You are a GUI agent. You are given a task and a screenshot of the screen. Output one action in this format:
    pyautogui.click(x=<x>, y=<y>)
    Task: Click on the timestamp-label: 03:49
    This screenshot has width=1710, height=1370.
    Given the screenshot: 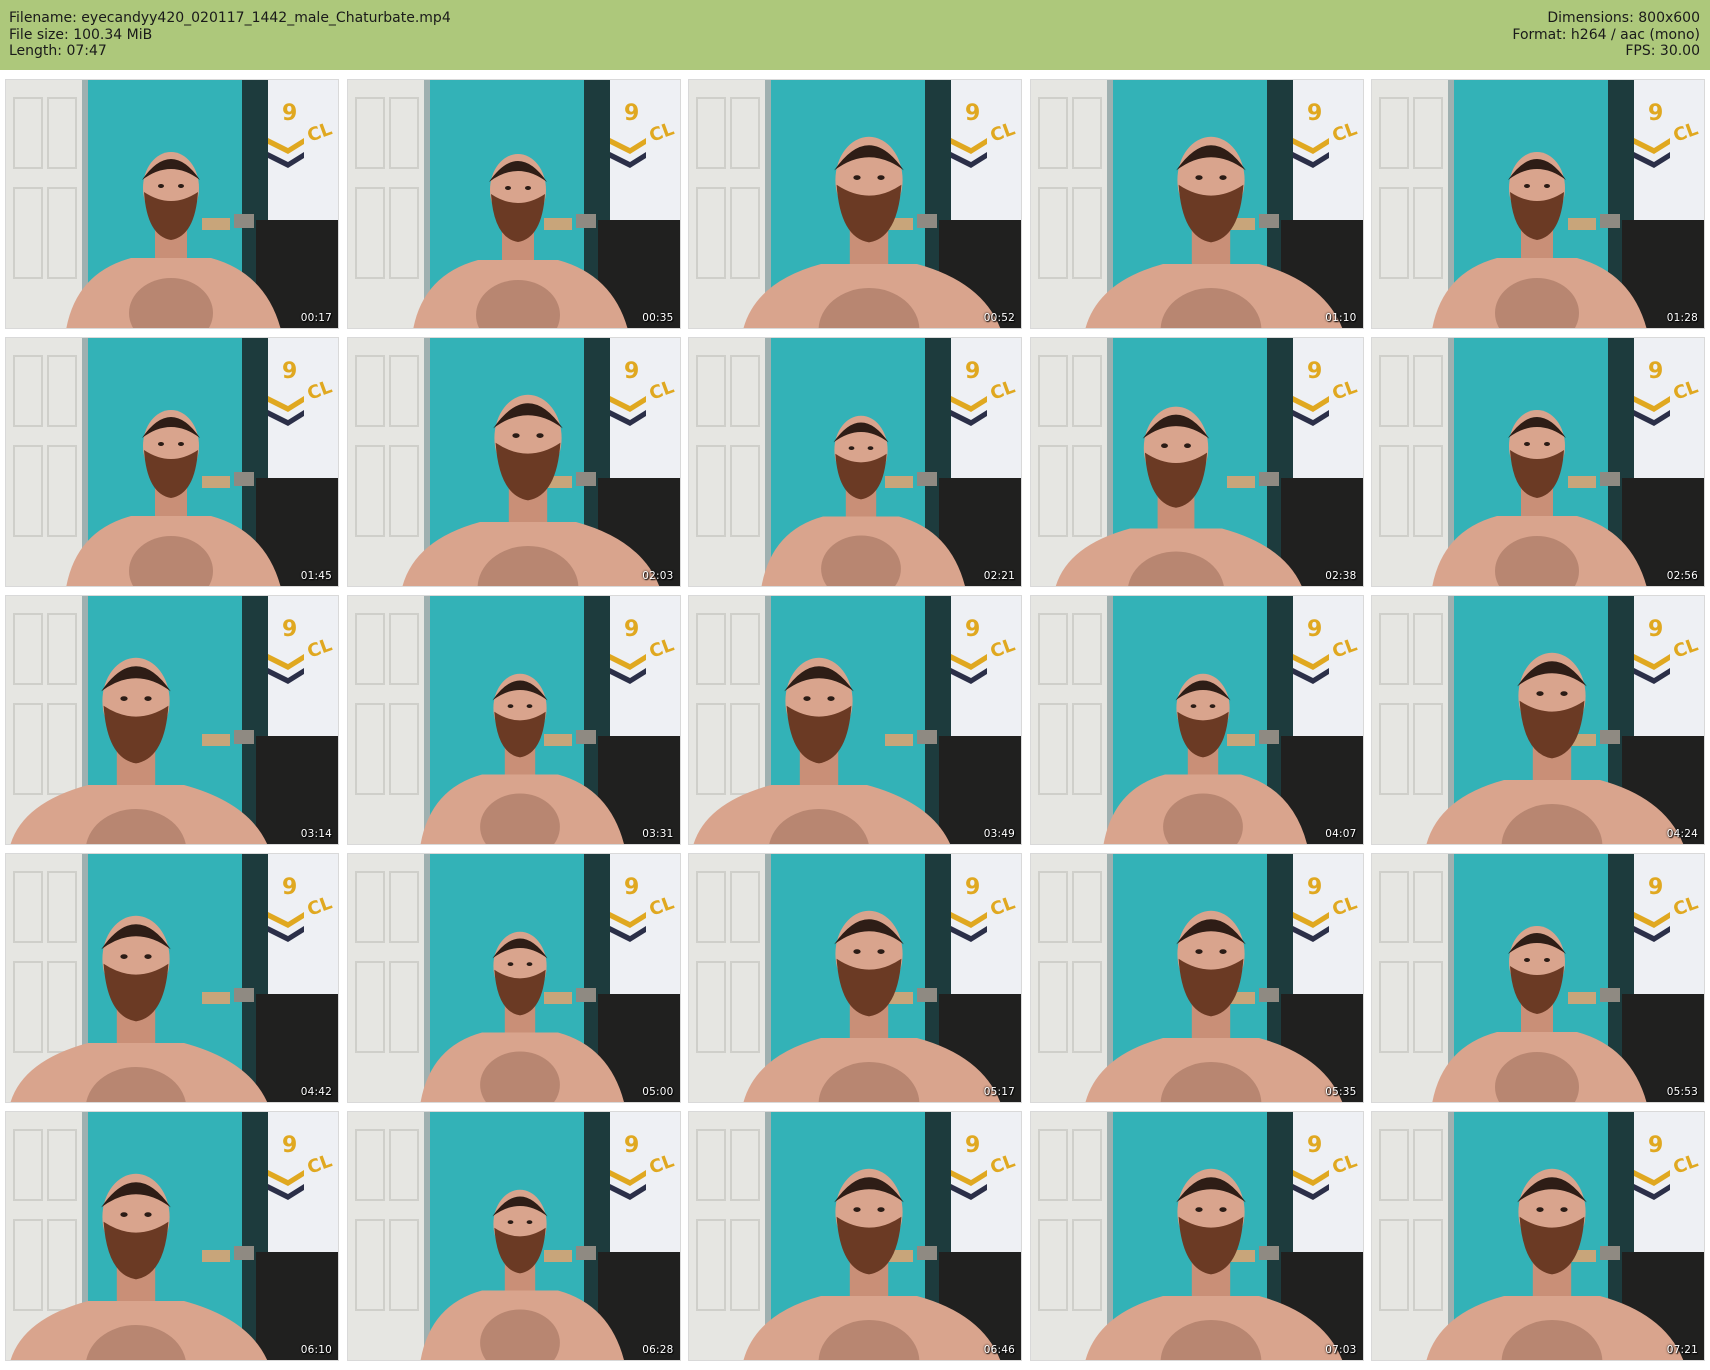 What is the action you would take?
    pyautogui.click(x=999, y=834)
    